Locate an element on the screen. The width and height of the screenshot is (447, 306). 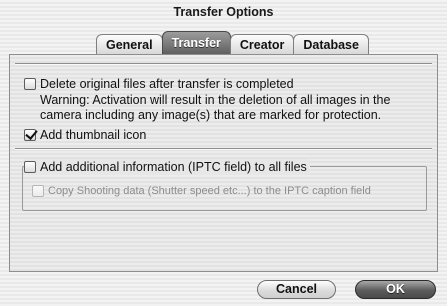
tab-bar: General Transfer Creator Database is located at coordinates (232, 42).